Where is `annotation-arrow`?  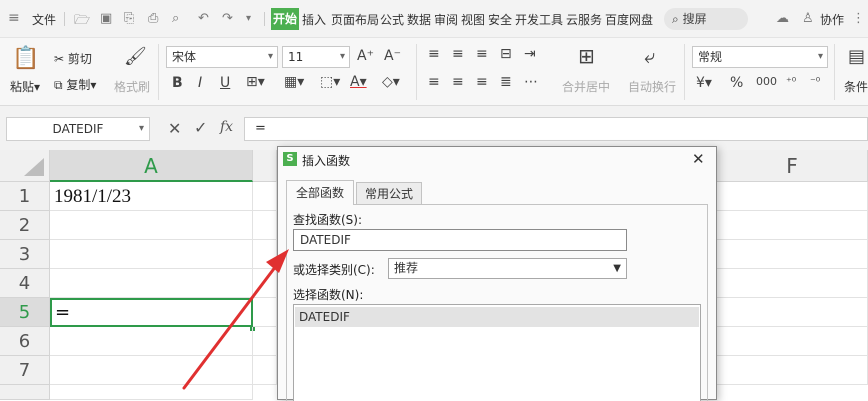
annotation-arrow is located at coordinates (235, 319).